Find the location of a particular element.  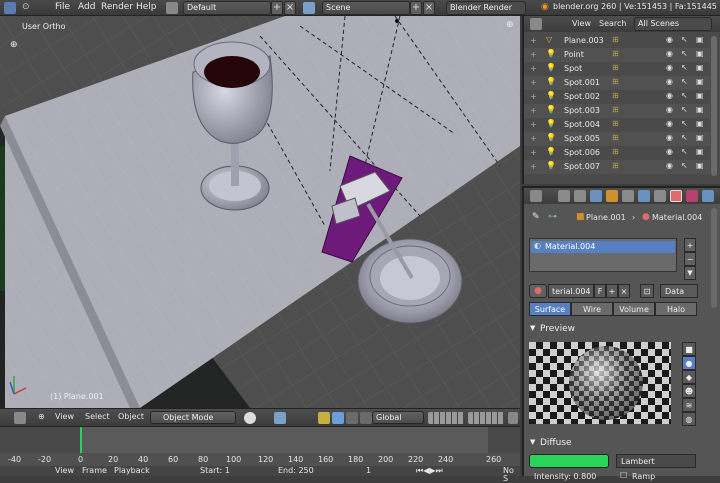

tab-volume: Volume is located at coordinates (634, 309).